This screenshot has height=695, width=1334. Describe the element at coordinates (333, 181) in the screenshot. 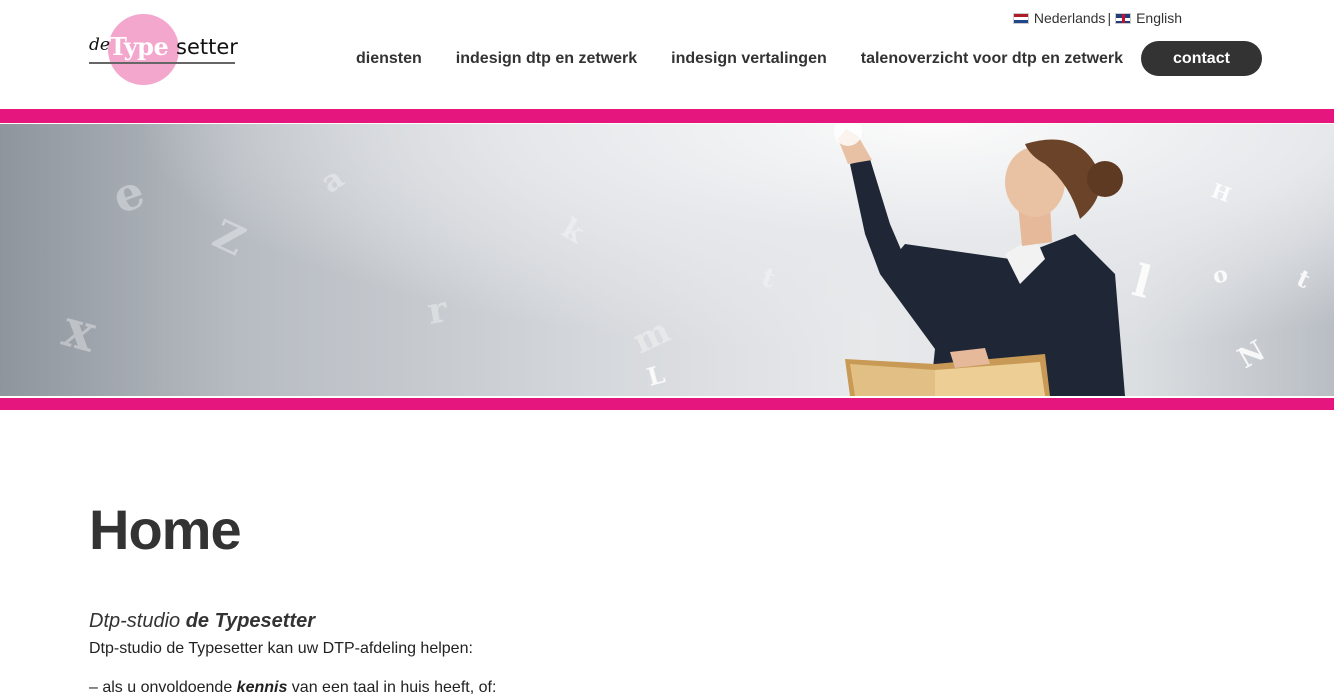

I see `svg-text: a` at that location.